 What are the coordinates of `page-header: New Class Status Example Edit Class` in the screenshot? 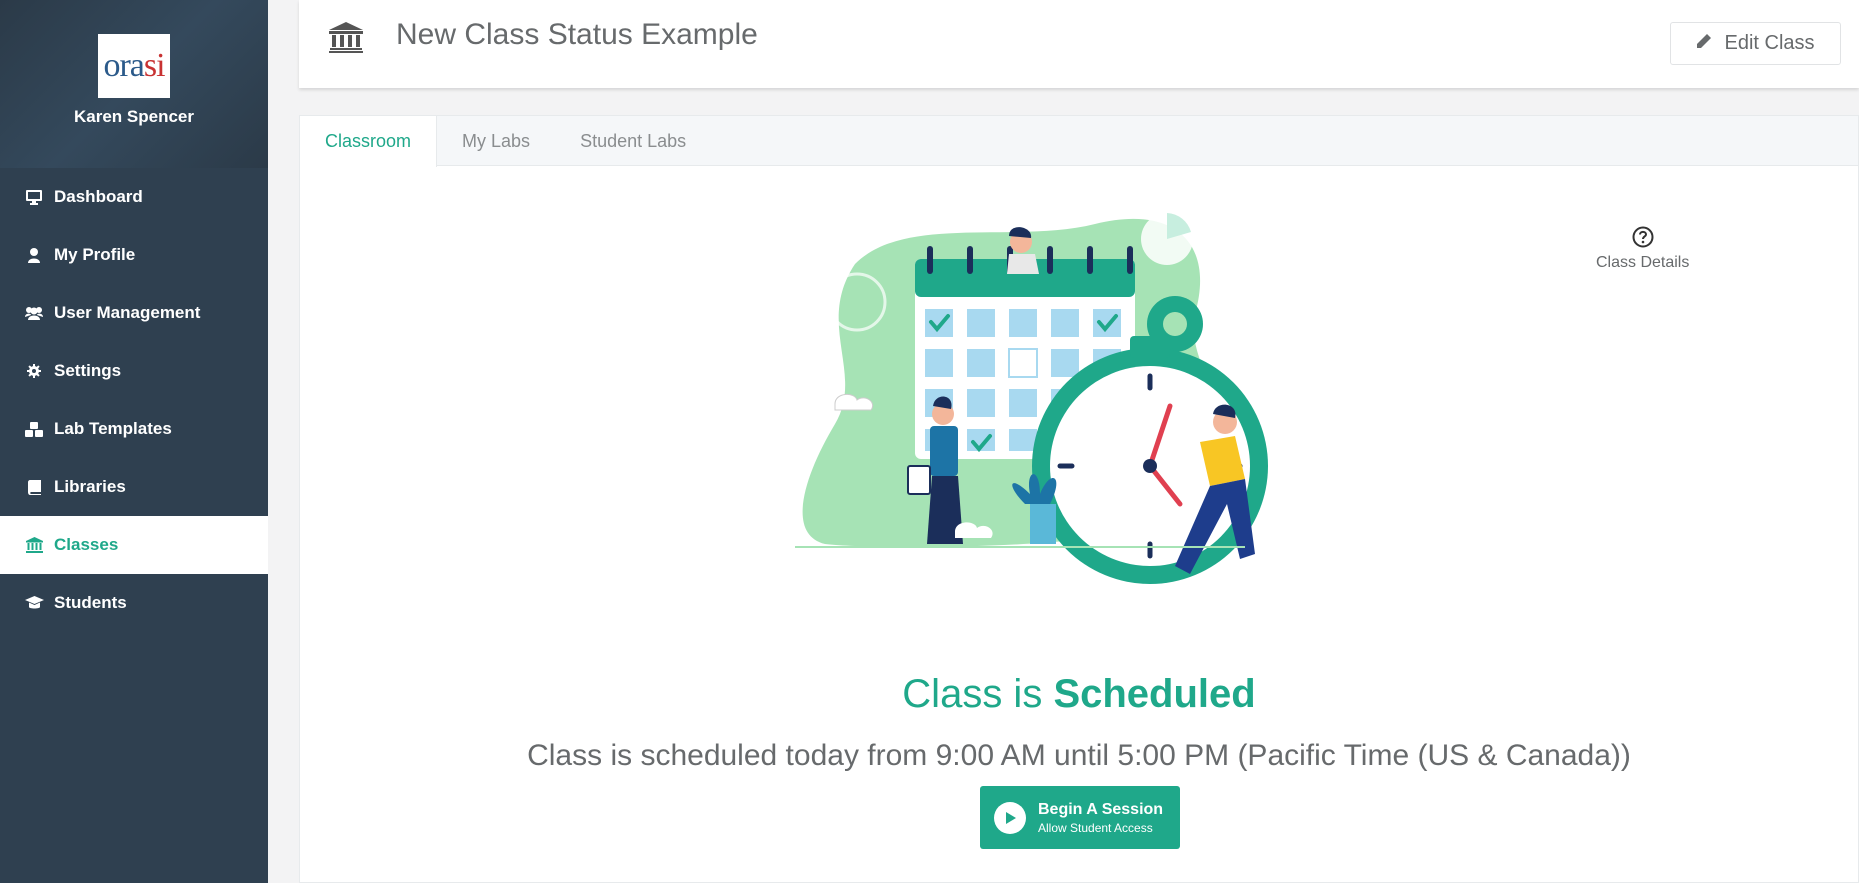 It's located at (1079, 44).